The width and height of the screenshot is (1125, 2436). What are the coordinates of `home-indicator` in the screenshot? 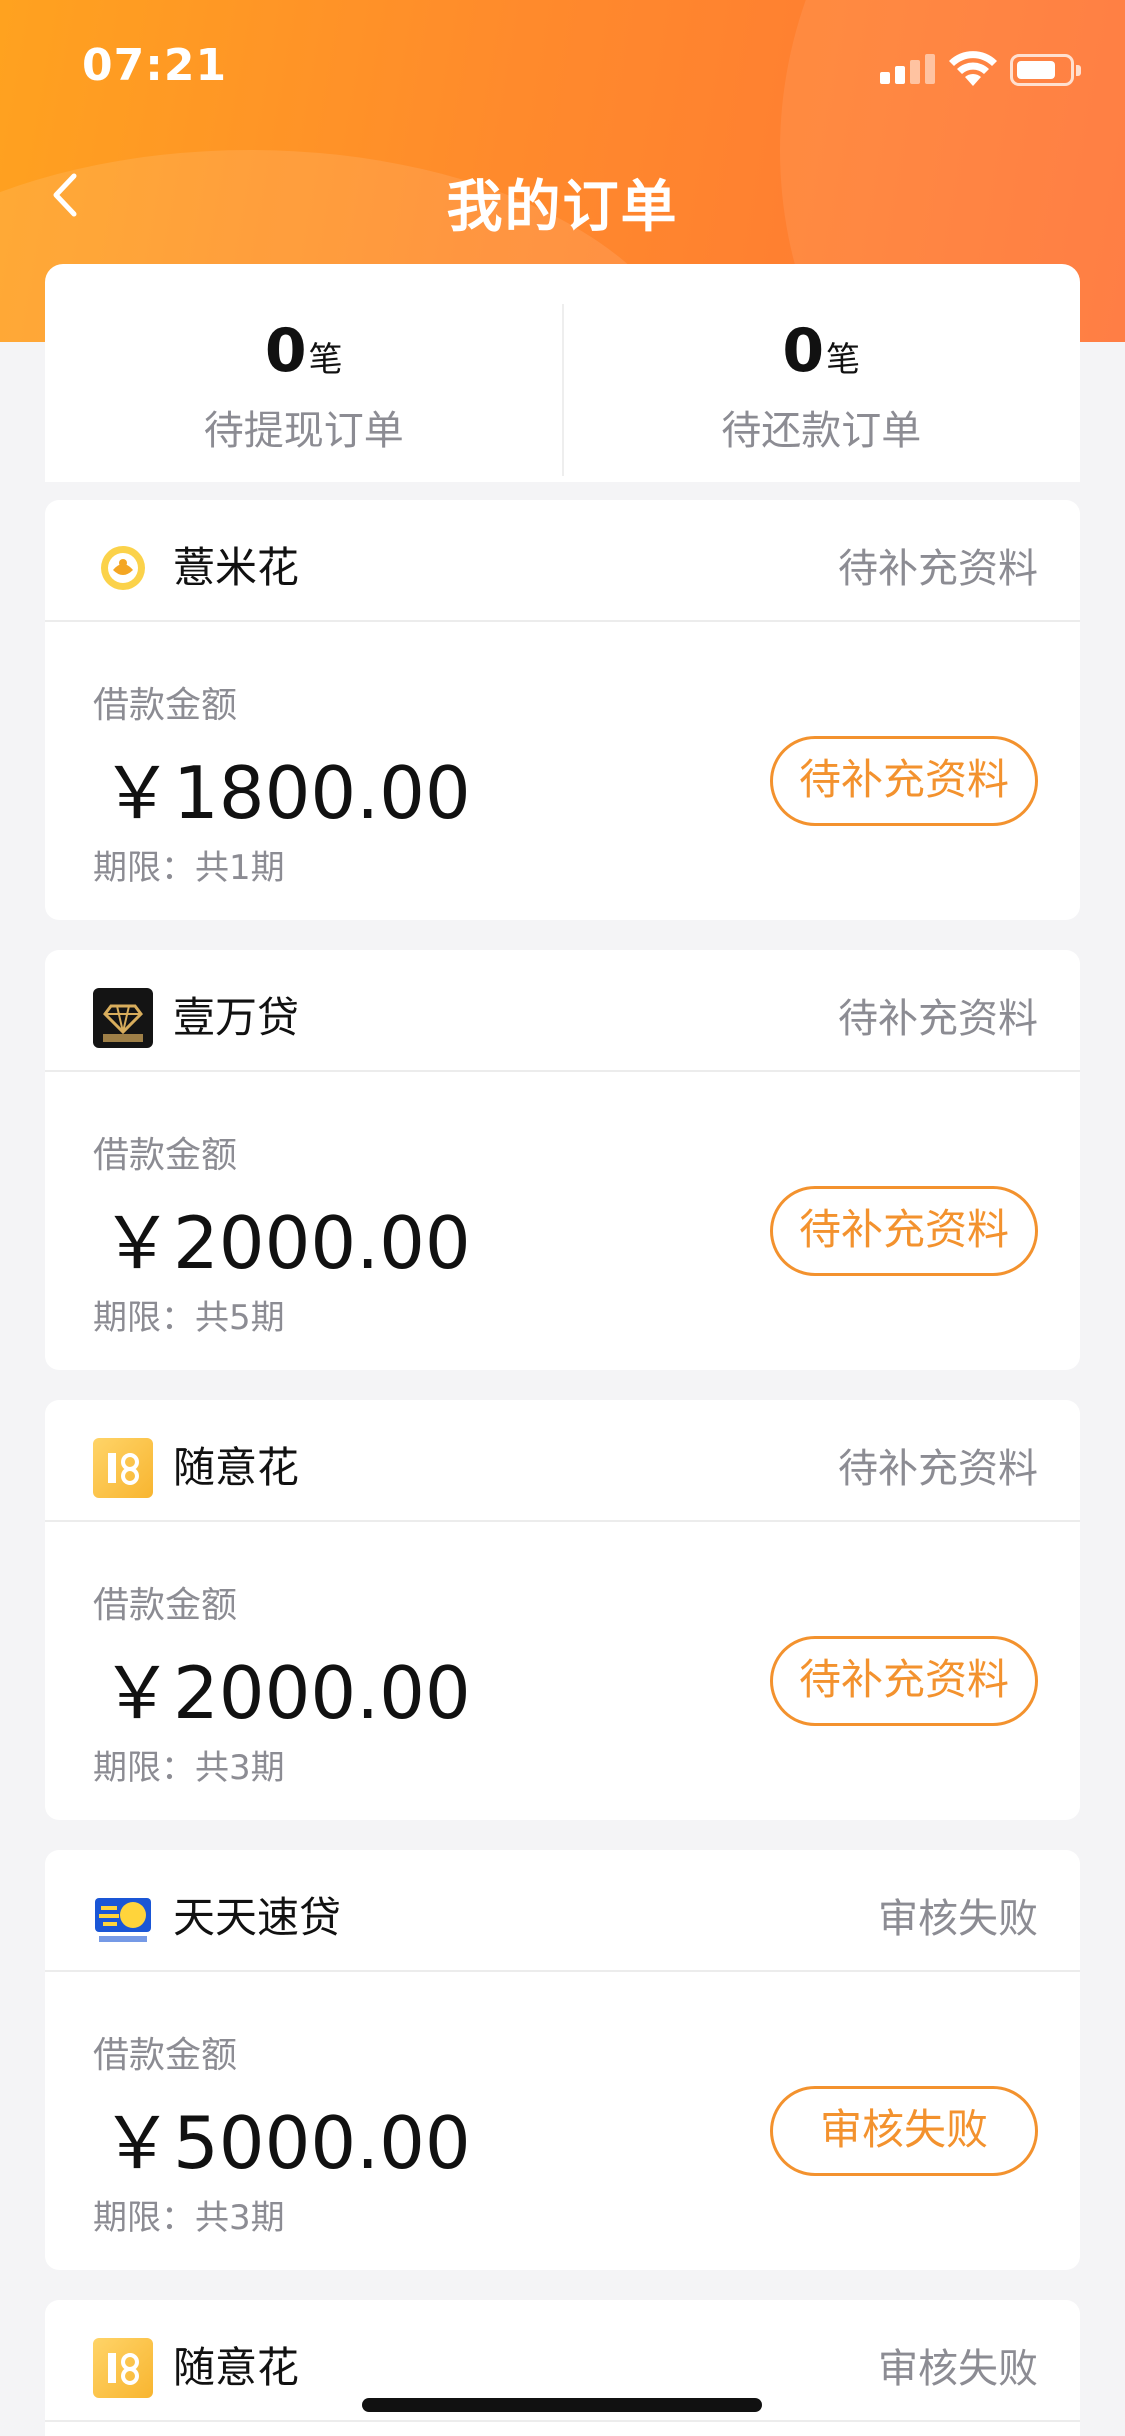 It's located at (562, 2405).